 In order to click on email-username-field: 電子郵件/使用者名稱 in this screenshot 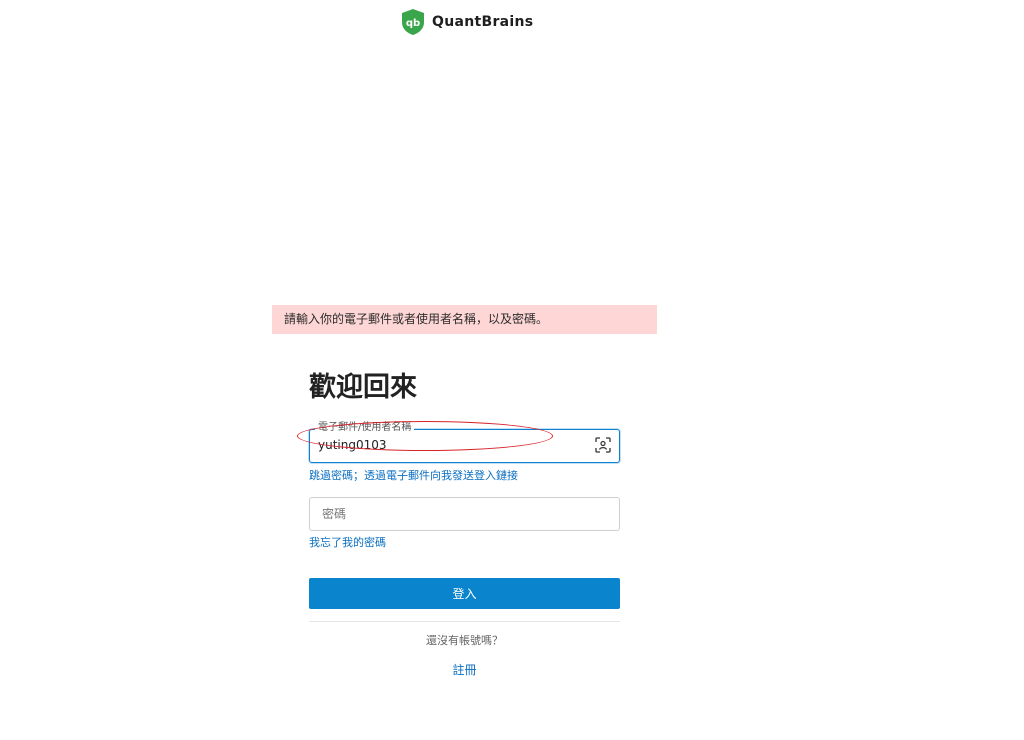, I will do `click(464, 442)`.